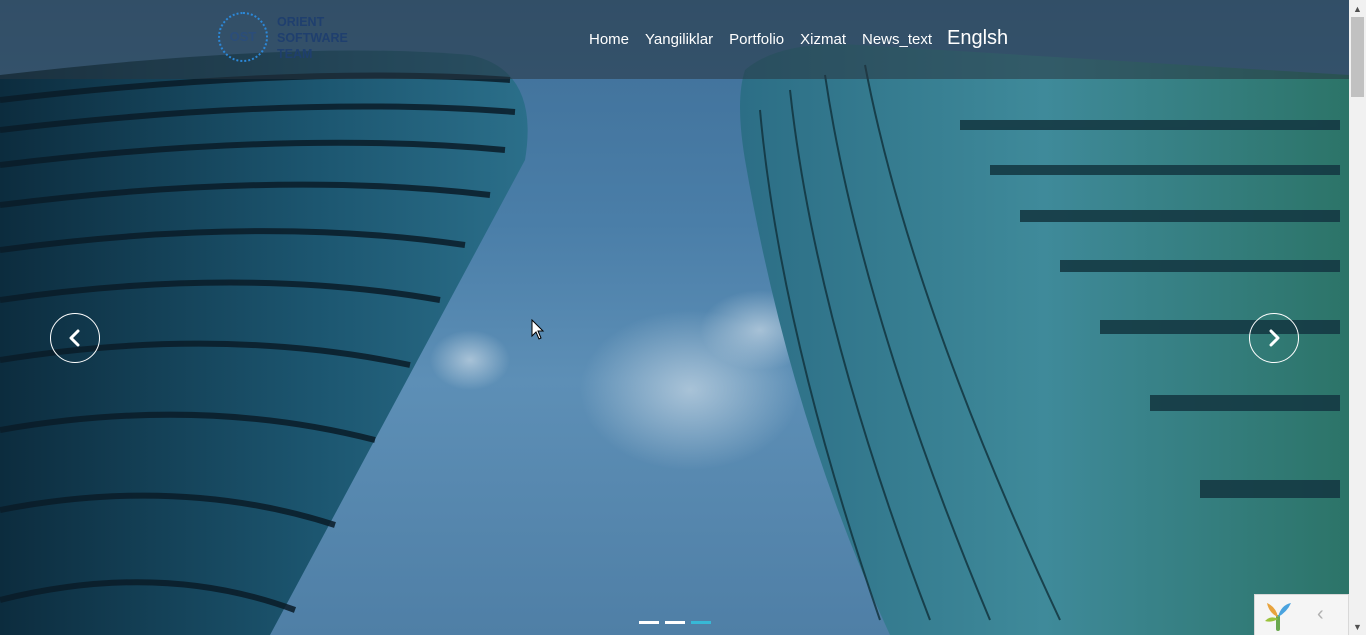 The height and width of the screenshot is (635, 1366). Describe the element at coordinates (295, 53) in the screenshot. I see `logo-name-line: TEAM` at that location.